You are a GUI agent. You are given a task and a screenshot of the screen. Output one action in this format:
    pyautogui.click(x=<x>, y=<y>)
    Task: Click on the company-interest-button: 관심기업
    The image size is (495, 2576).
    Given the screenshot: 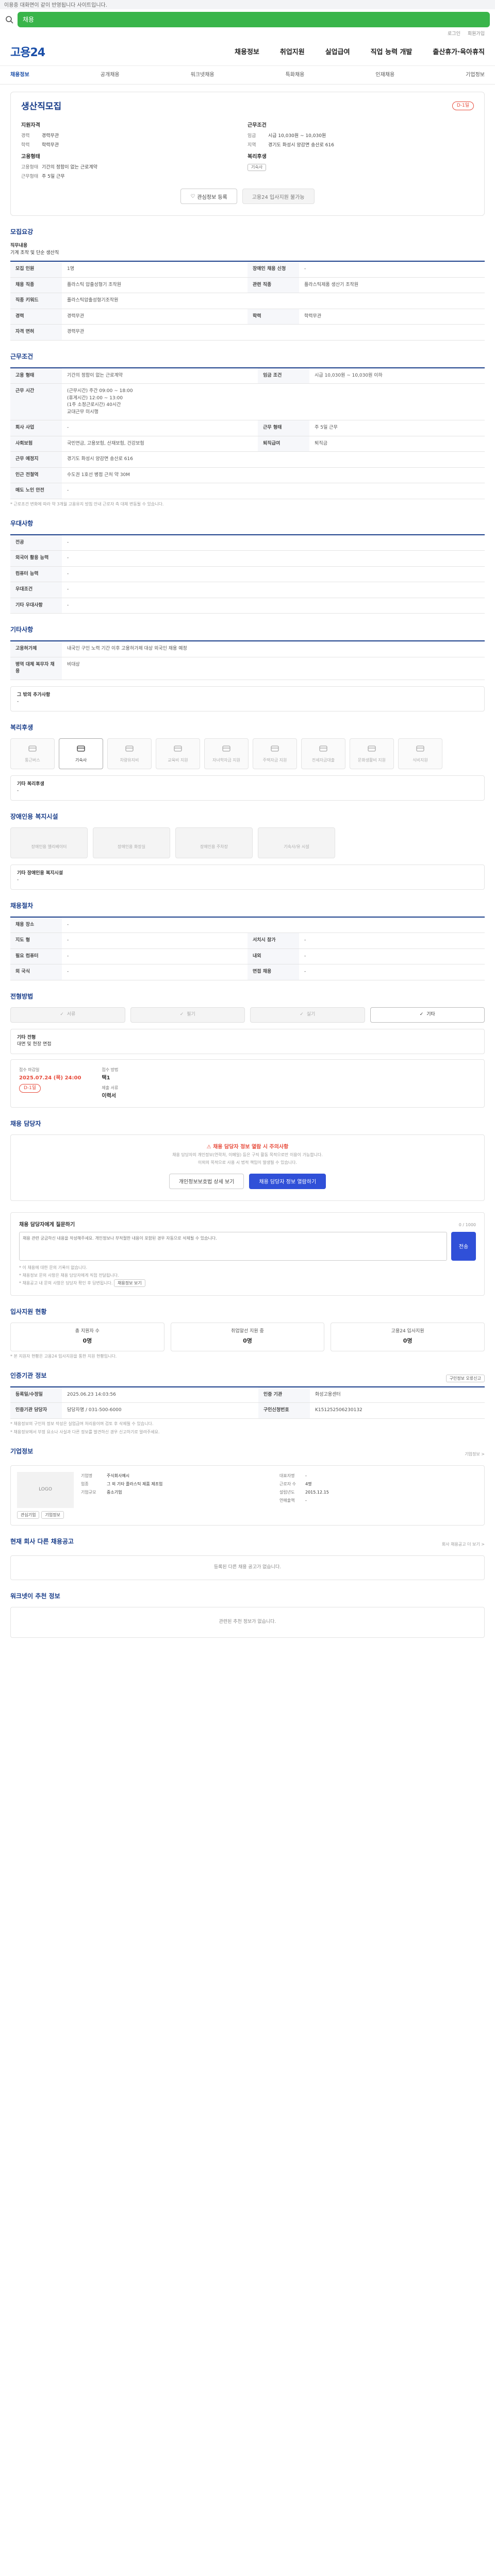 What is the action you would take?
    pyautogui.click(x=28, y=1515)
    